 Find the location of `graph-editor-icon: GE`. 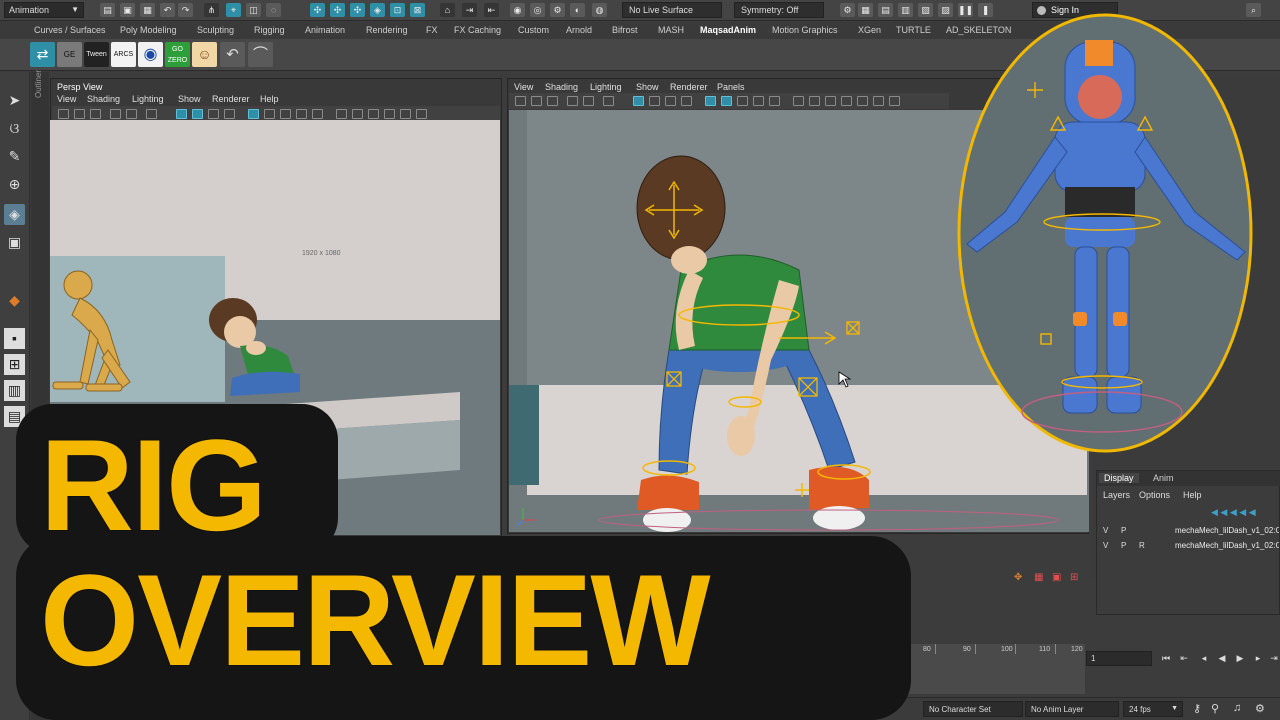

graph-editor-icon: GE is located at coordinates (69, 54).